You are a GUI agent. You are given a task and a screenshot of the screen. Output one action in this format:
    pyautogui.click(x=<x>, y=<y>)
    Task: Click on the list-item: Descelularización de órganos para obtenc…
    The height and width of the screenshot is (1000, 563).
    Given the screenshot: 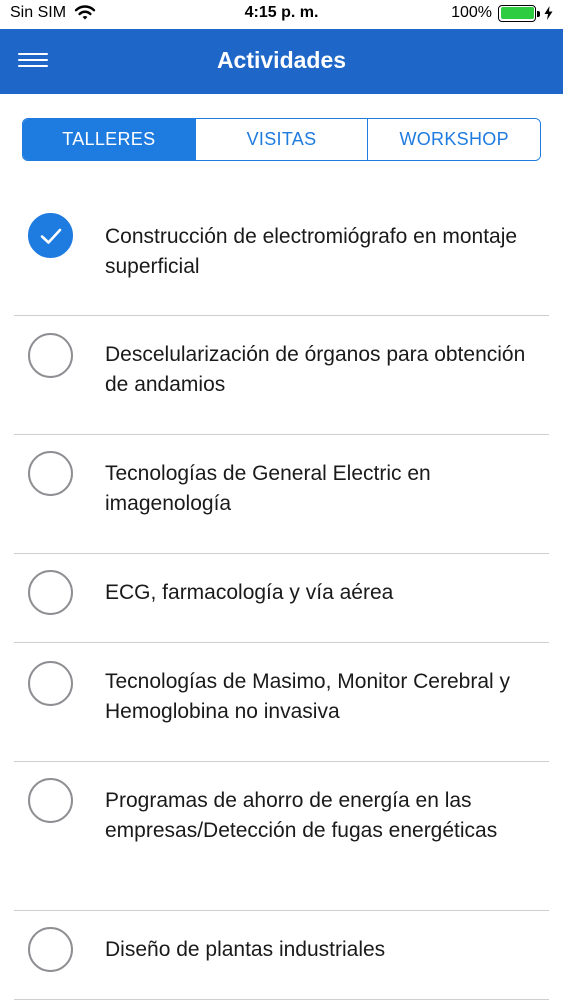 What is the action you would take?
    pyautogui.click(x=281, y=375)
    